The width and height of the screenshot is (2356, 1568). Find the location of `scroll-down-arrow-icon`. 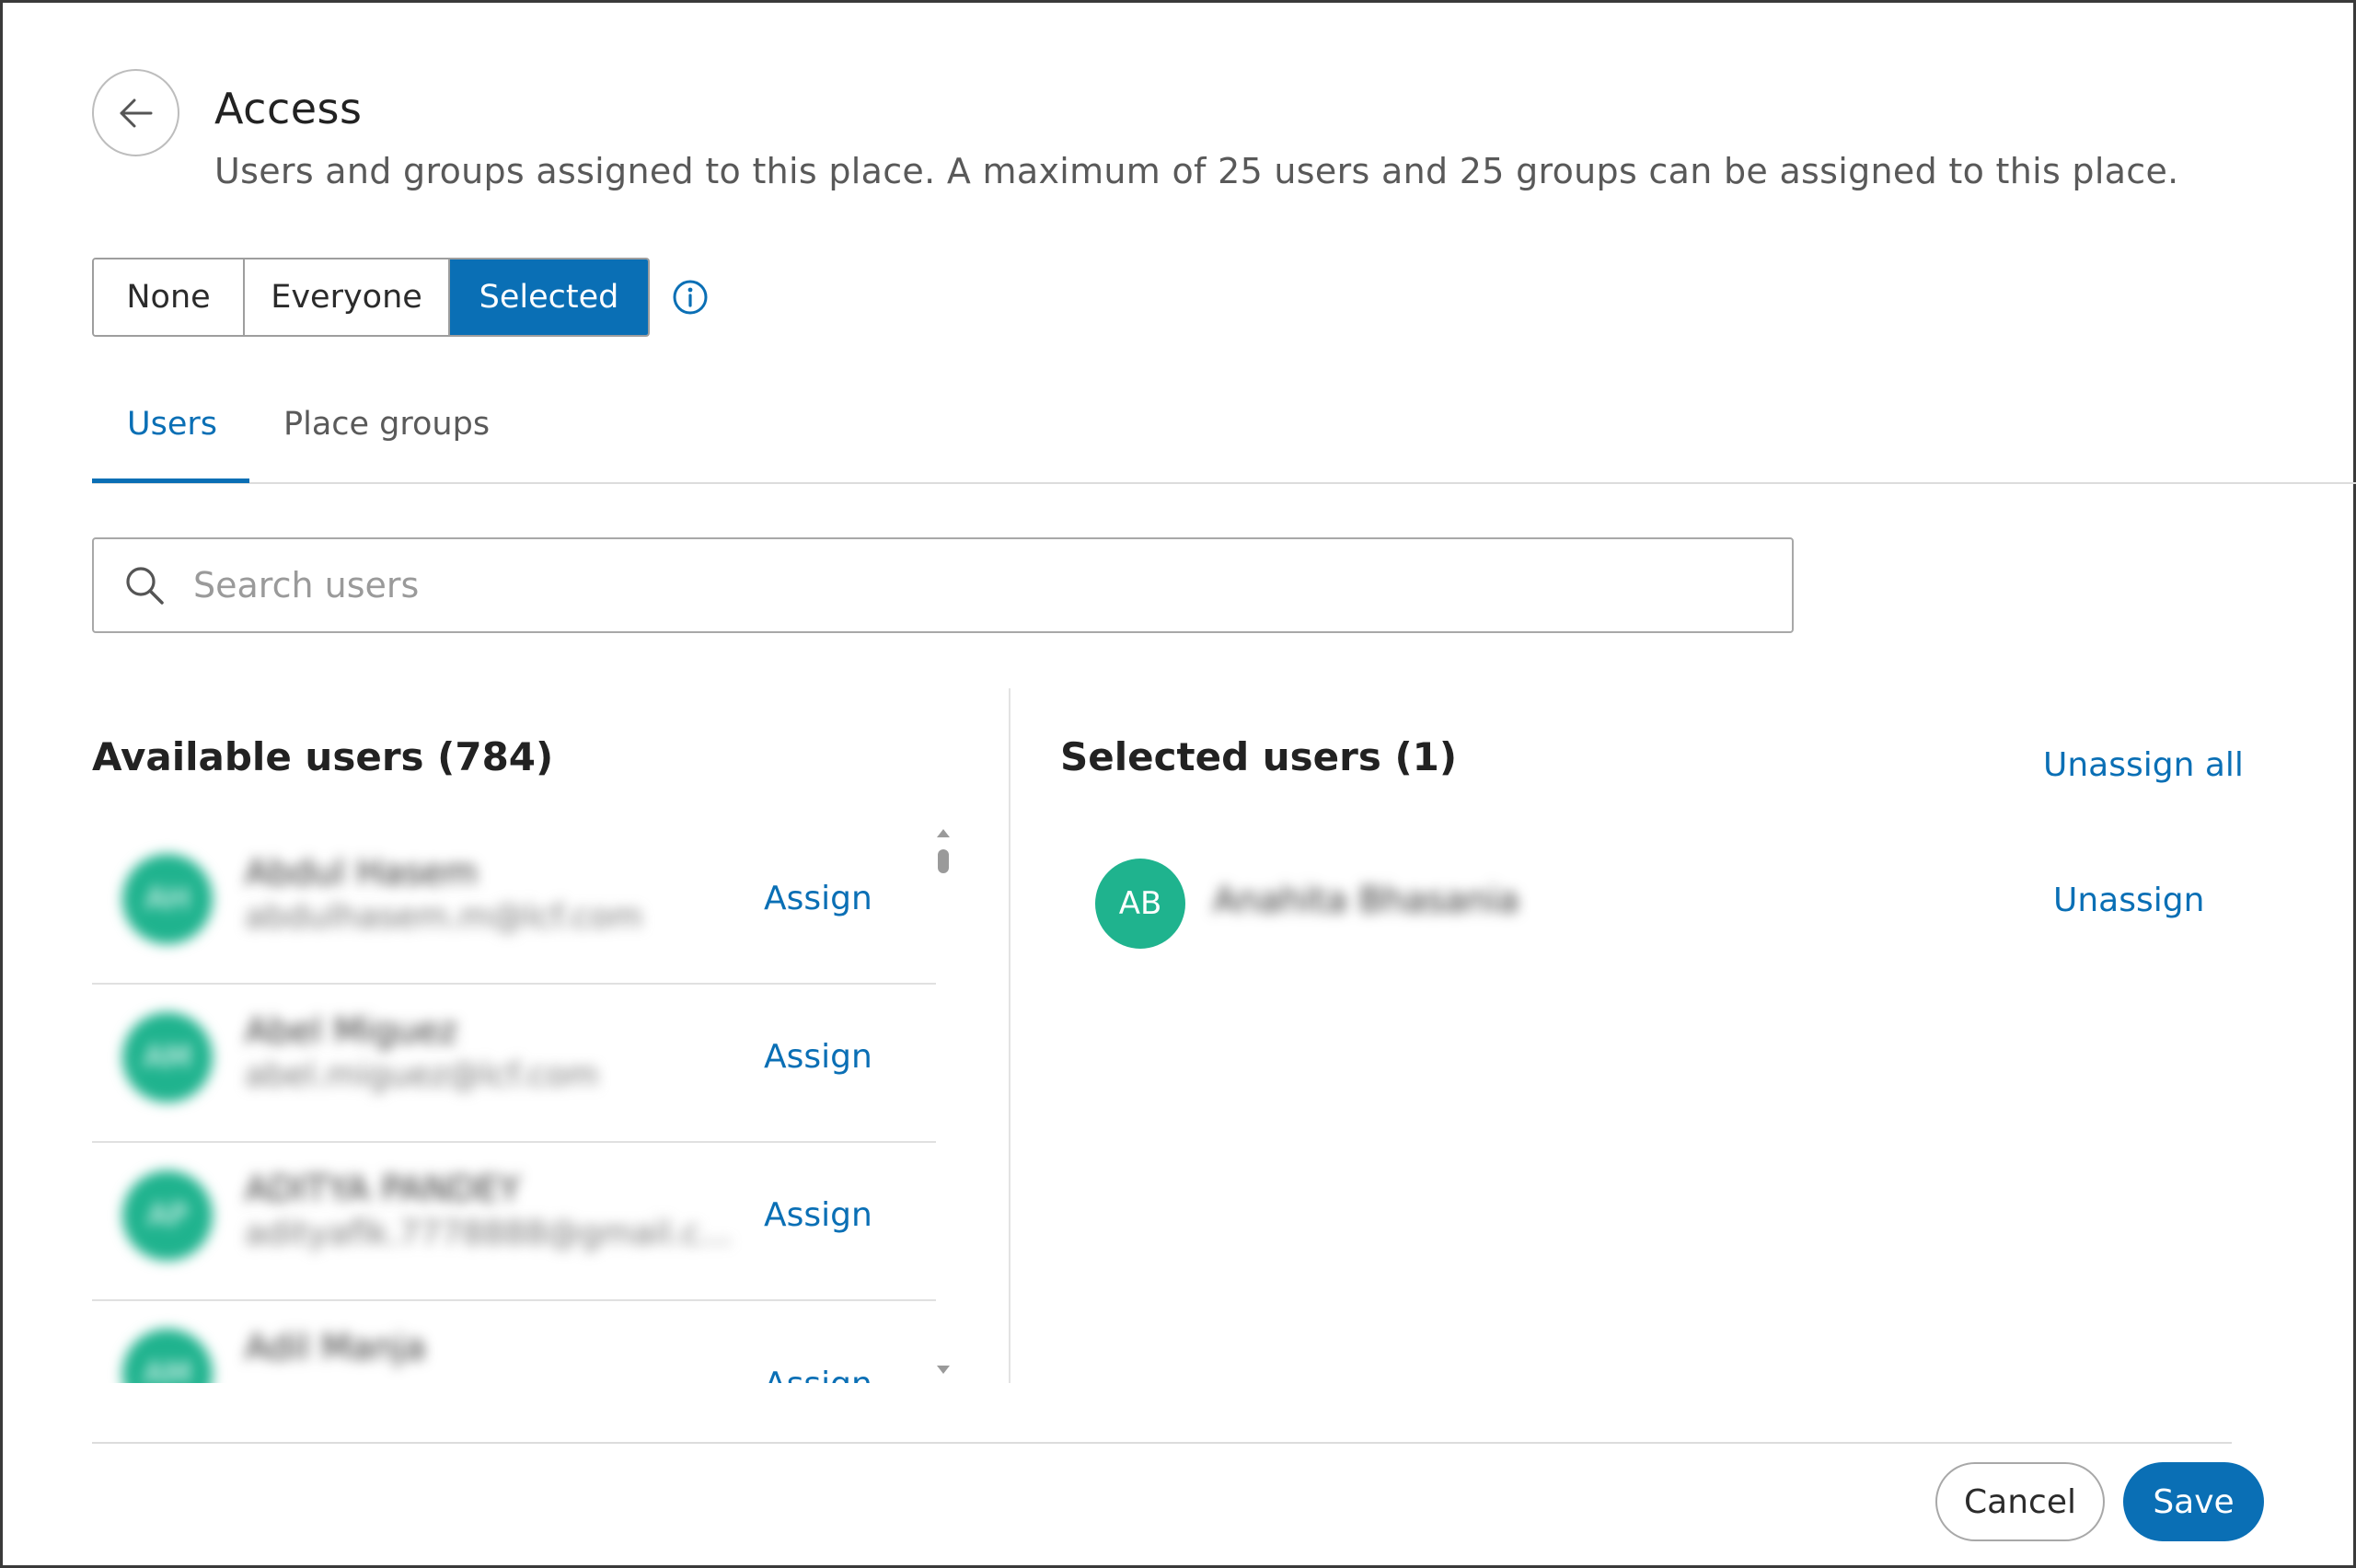

scroll-down-arrow-icon is located at coordinates (943, 1370).